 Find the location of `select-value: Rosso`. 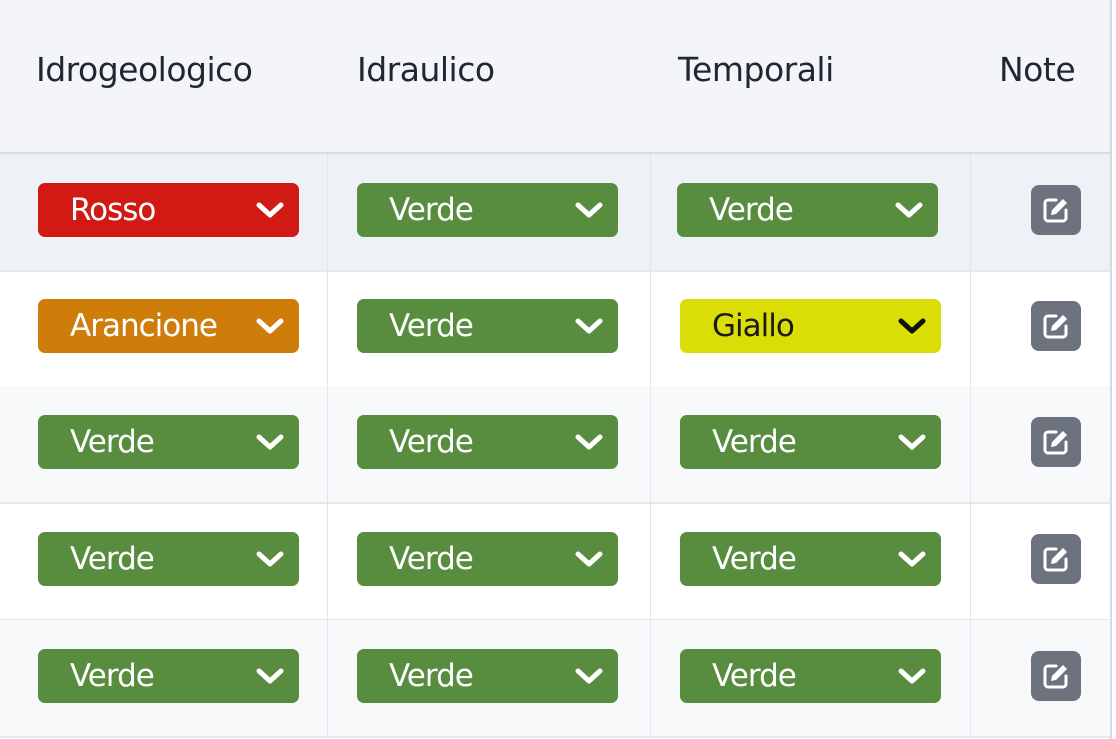

select-value: Rosso is located at coordinates (113, 210).